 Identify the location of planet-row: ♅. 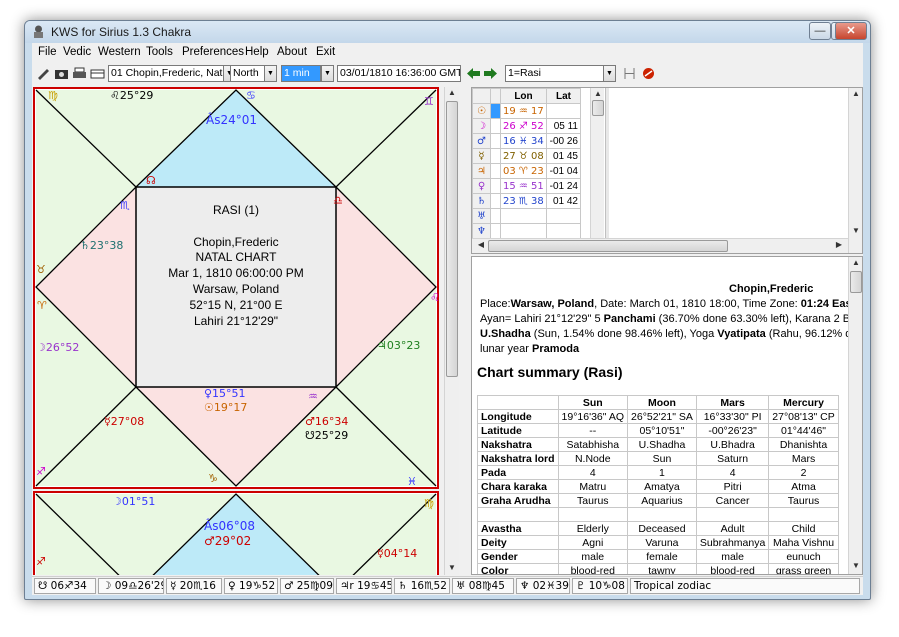
(526, 216).